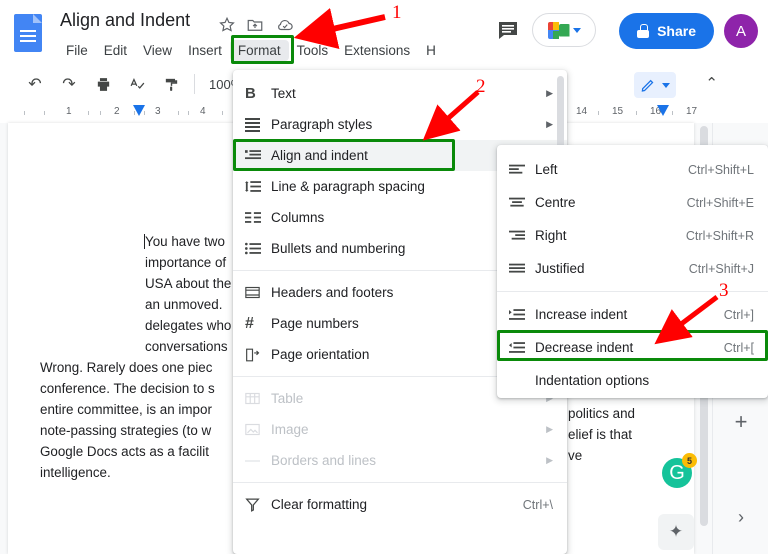 This screenshot has height=554, width=768. What do you see at coordinates (259, 50) in the screenshot?
I see `menu-format: Format` at bounding box center [259, 50].